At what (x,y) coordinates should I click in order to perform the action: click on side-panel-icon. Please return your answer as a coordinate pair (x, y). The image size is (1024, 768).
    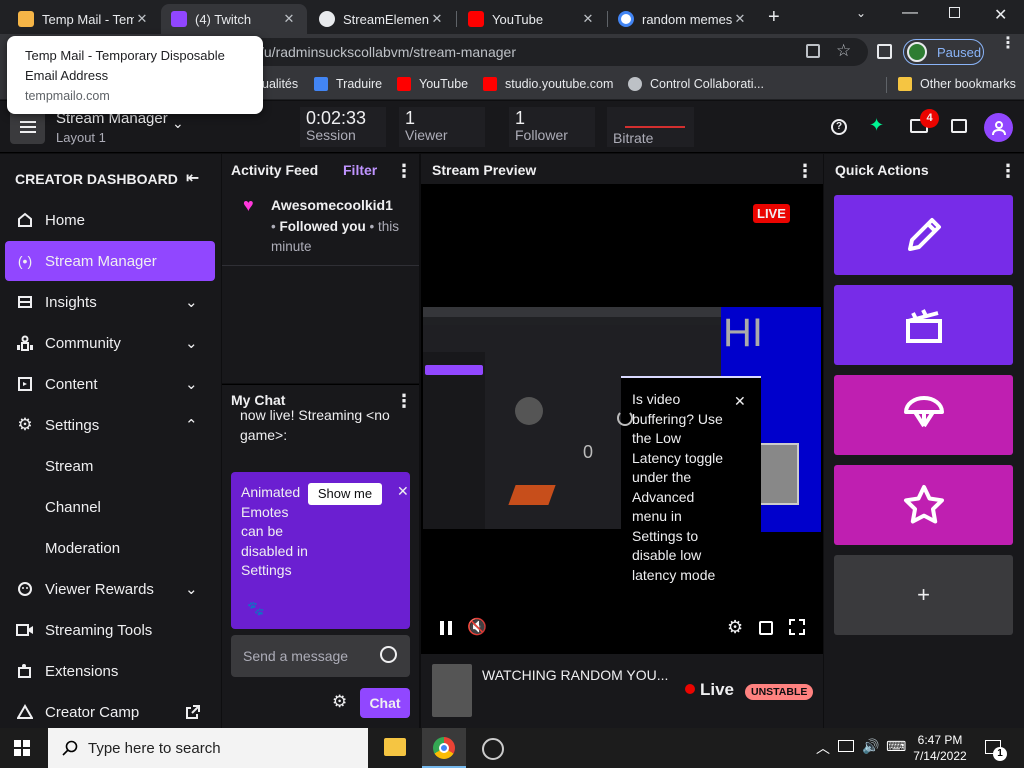
    Looking at the image, I should click on (884, 51).